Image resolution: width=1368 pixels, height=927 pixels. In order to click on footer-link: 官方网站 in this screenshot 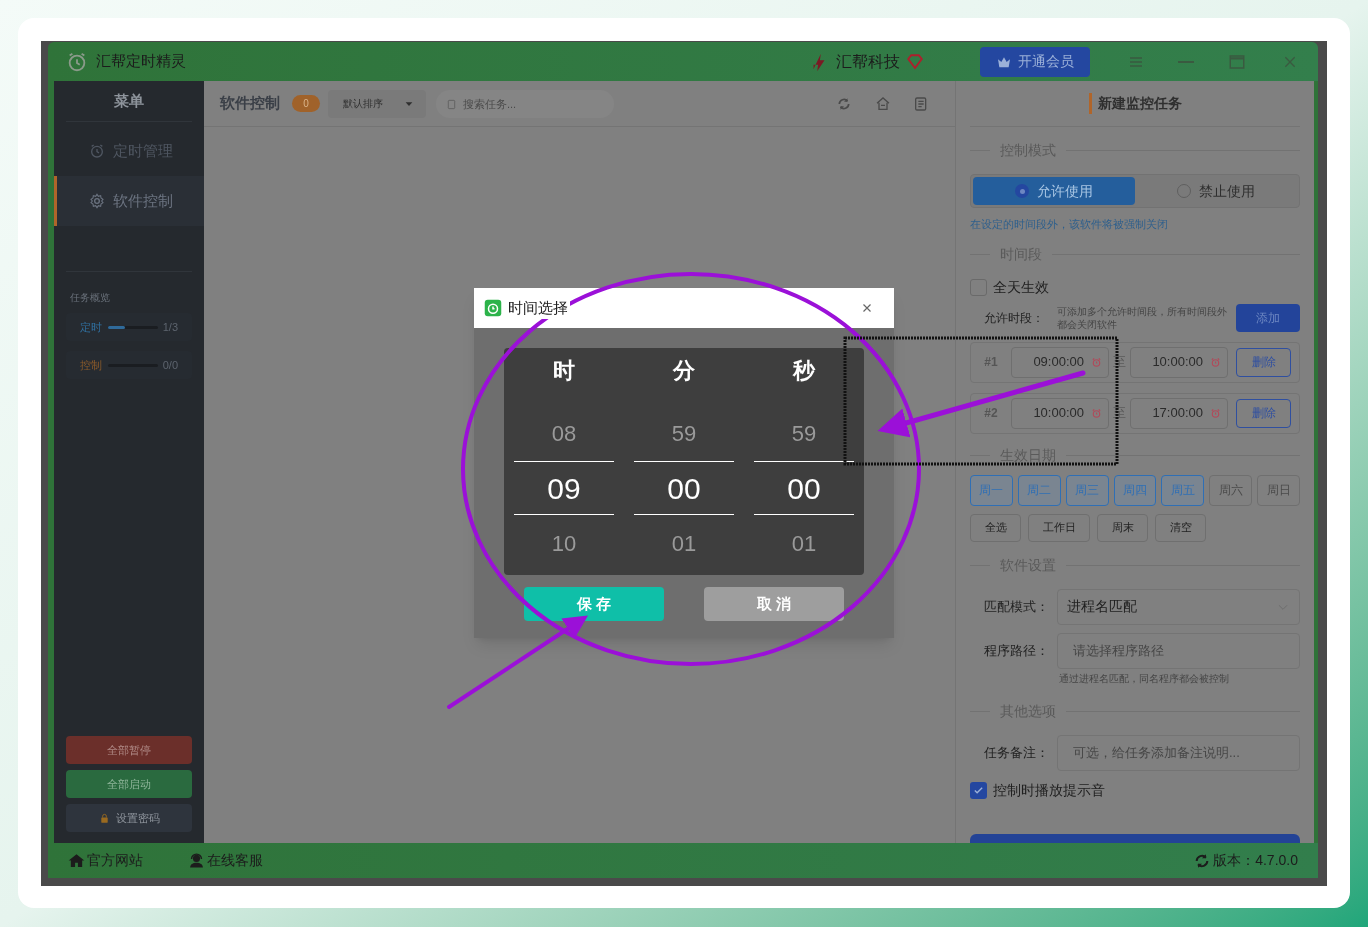, I will do `click(105, 860)`.